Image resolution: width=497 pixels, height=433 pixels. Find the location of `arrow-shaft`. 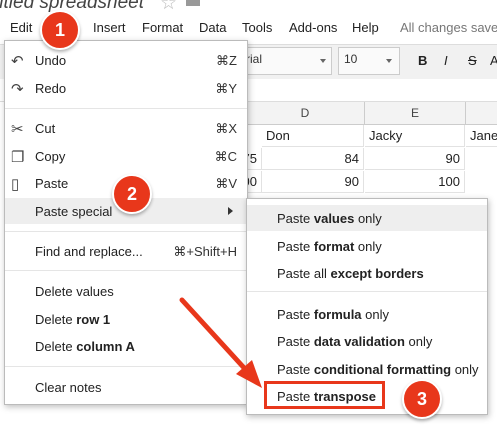

arrow-shaft is located at coordinates (214, 335).